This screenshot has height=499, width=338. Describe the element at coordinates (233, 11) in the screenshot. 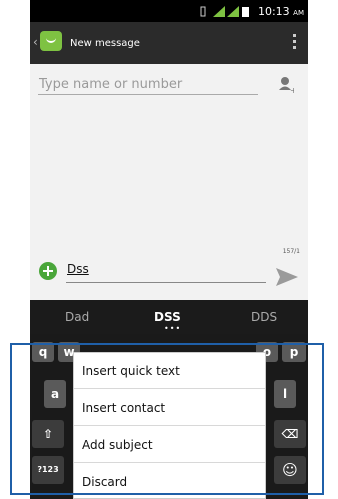

I see `signal-2-icon` at that location.